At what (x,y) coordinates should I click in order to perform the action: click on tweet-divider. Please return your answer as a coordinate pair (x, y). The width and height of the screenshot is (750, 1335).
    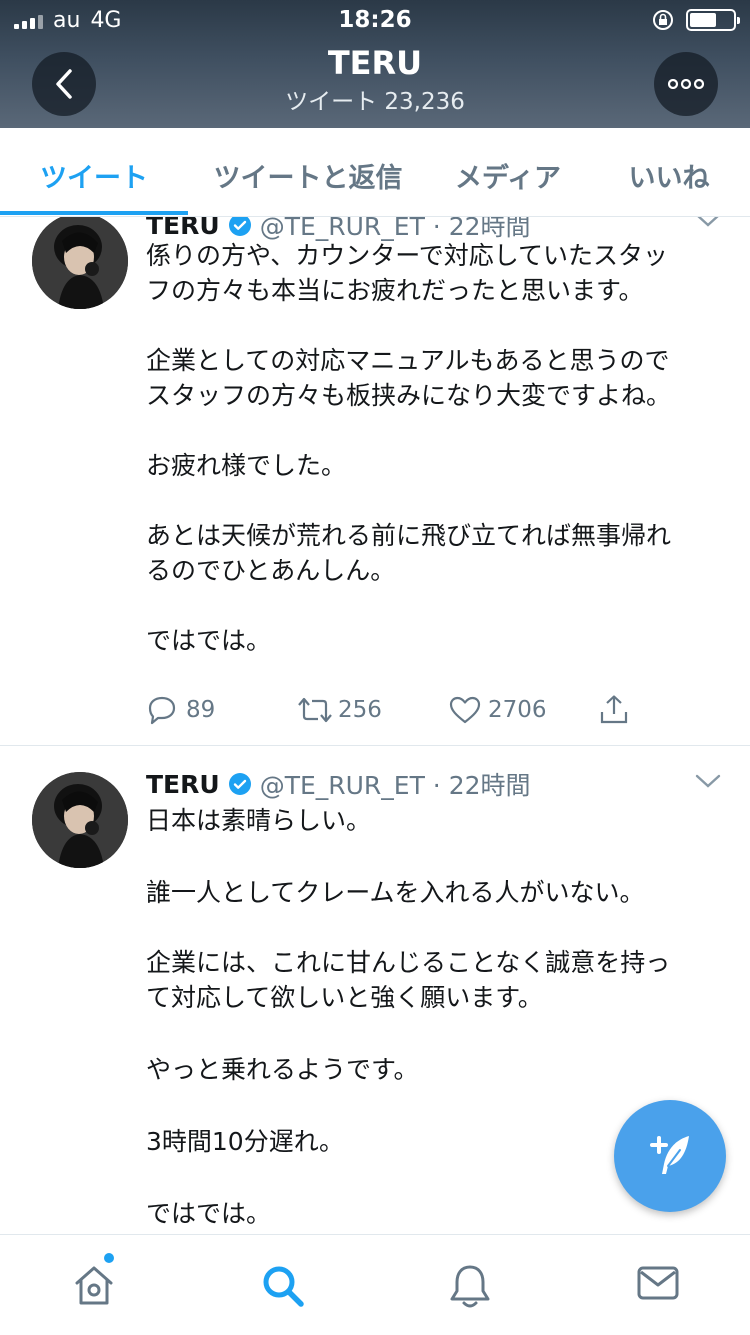
    Looking at the image, I should click on (375, 745).